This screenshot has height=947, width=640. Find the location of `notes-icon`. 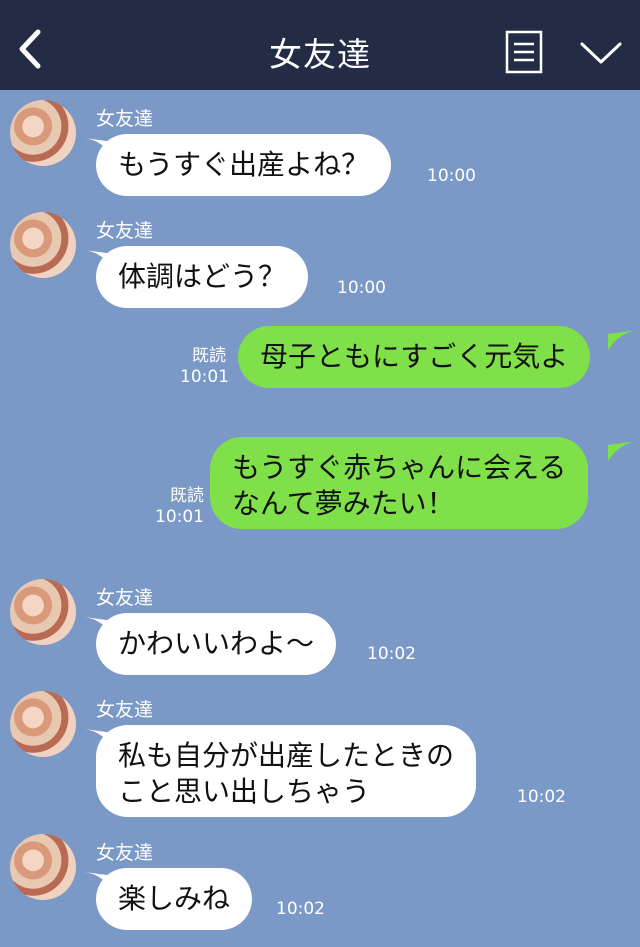

notes-icon is located at coordinates (524, 52).